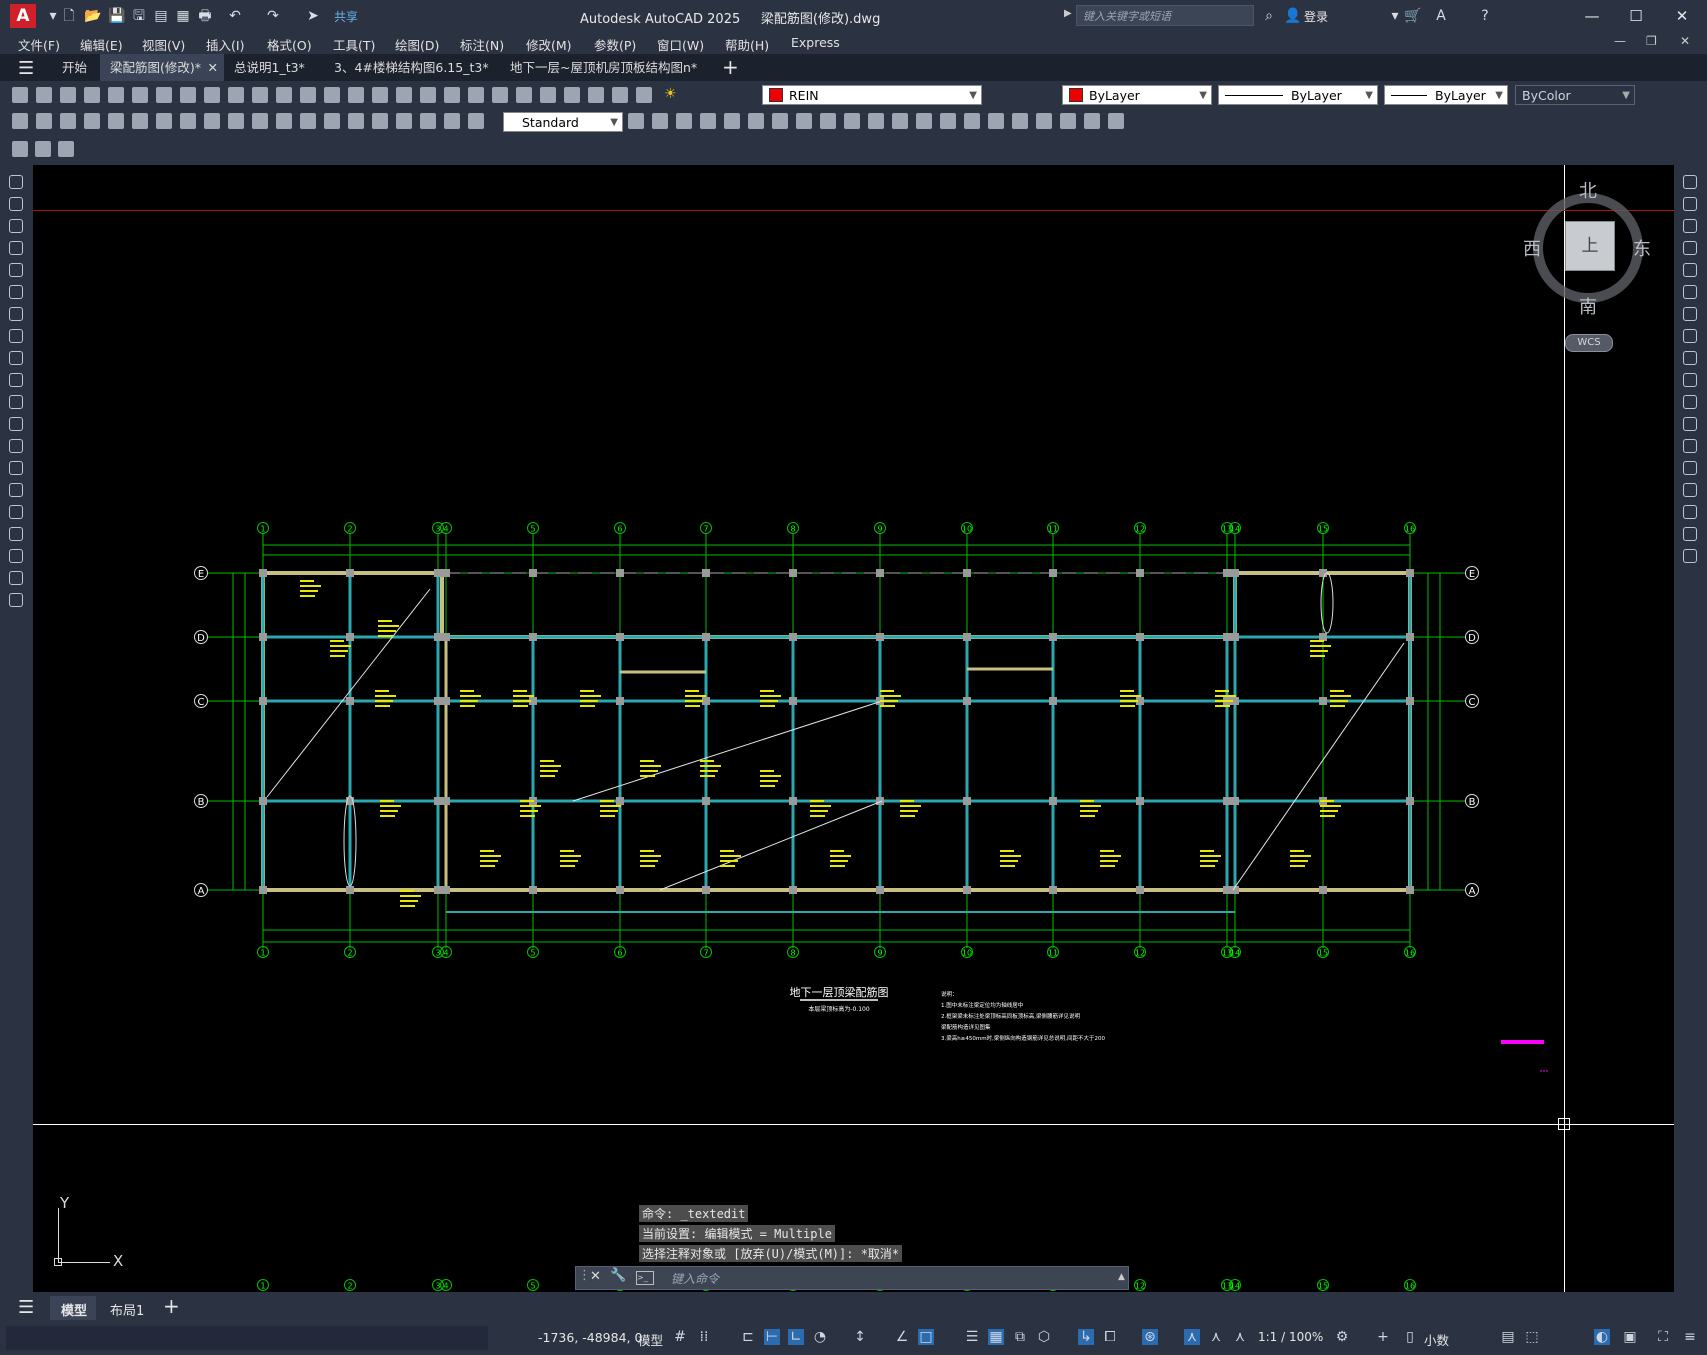  Describe the element at coordinates (289, 44) in the screenshot. I see `menu-format: 格式(O)` at that location.